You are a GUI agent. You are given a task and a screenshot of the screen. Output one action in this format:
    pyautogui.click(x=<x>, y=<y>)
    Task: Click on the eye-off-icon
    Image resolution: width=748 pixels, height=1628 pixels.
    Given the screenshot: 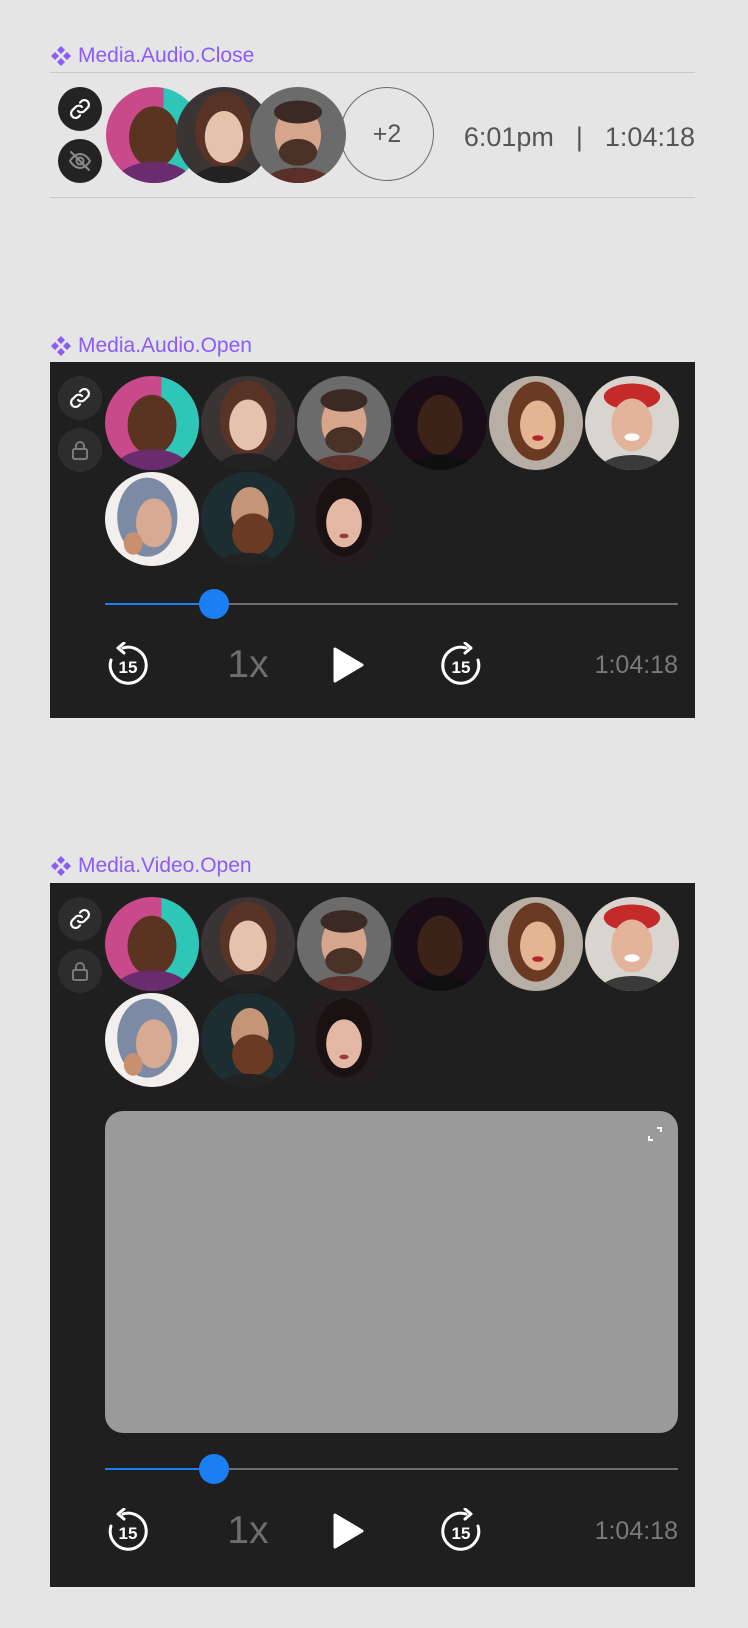 What is the action you would take?
    pyautogui.click(x=80, y=161)
    